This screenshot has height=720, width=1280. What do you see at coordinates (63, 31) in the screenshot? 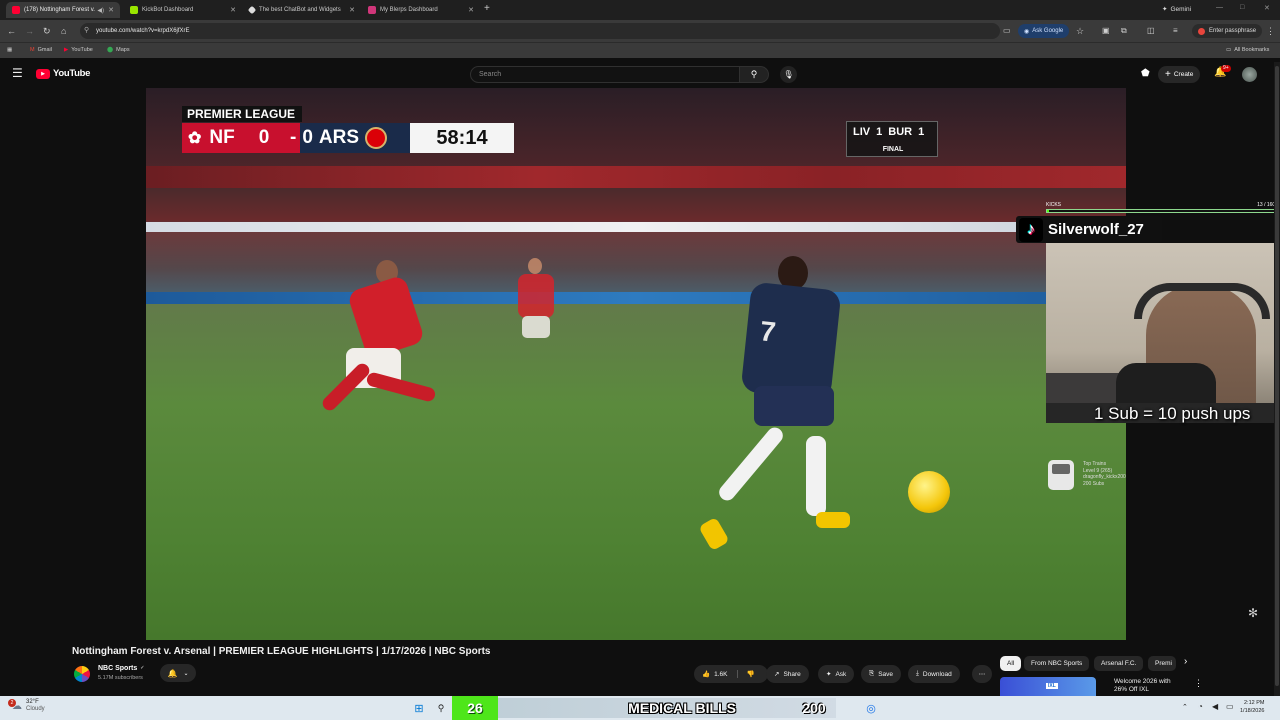
I see `home-icon: ⌂` at bounding box center [63, 31].